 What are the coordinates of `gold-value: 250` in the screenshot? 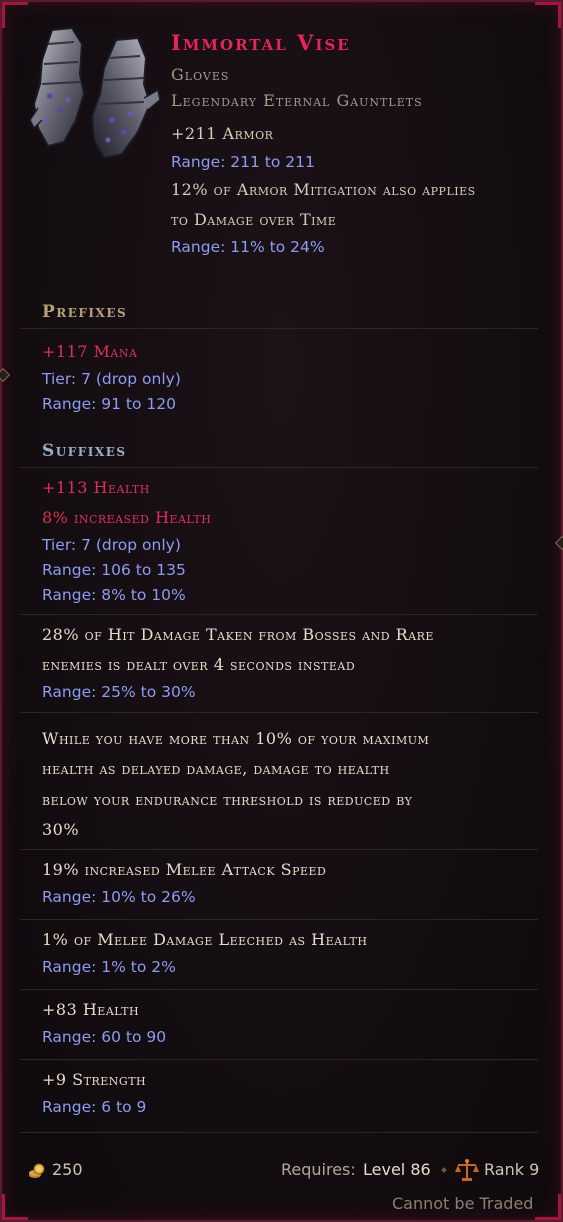 It's located at (67, 1169).